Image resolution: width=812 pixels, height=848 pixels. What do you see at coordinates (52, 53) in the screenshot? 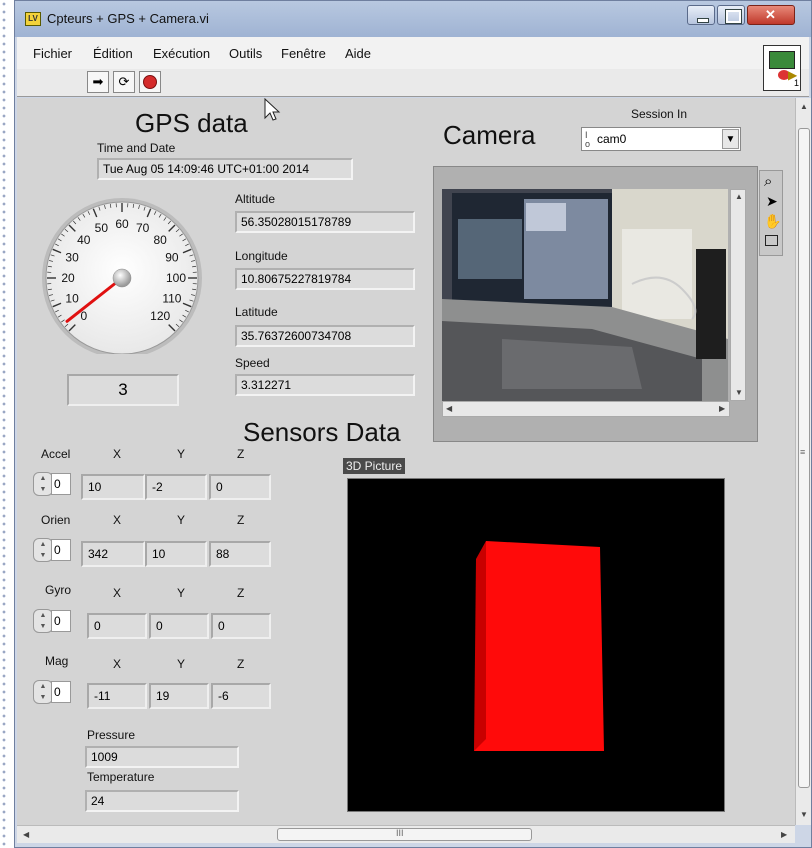
I see `menu-fichier: Fichier` at bounding box center [52, 53].